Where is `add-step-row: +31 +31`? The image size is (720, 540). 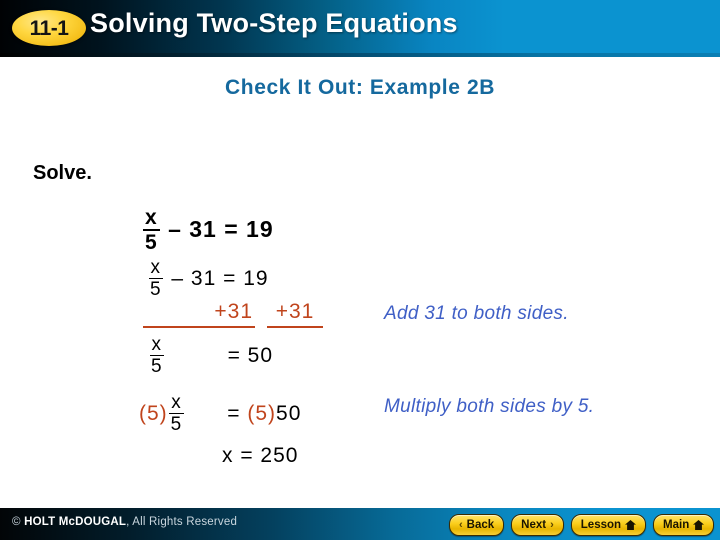
add-step-row: +31 +31 is located at coordinates (233, 314).